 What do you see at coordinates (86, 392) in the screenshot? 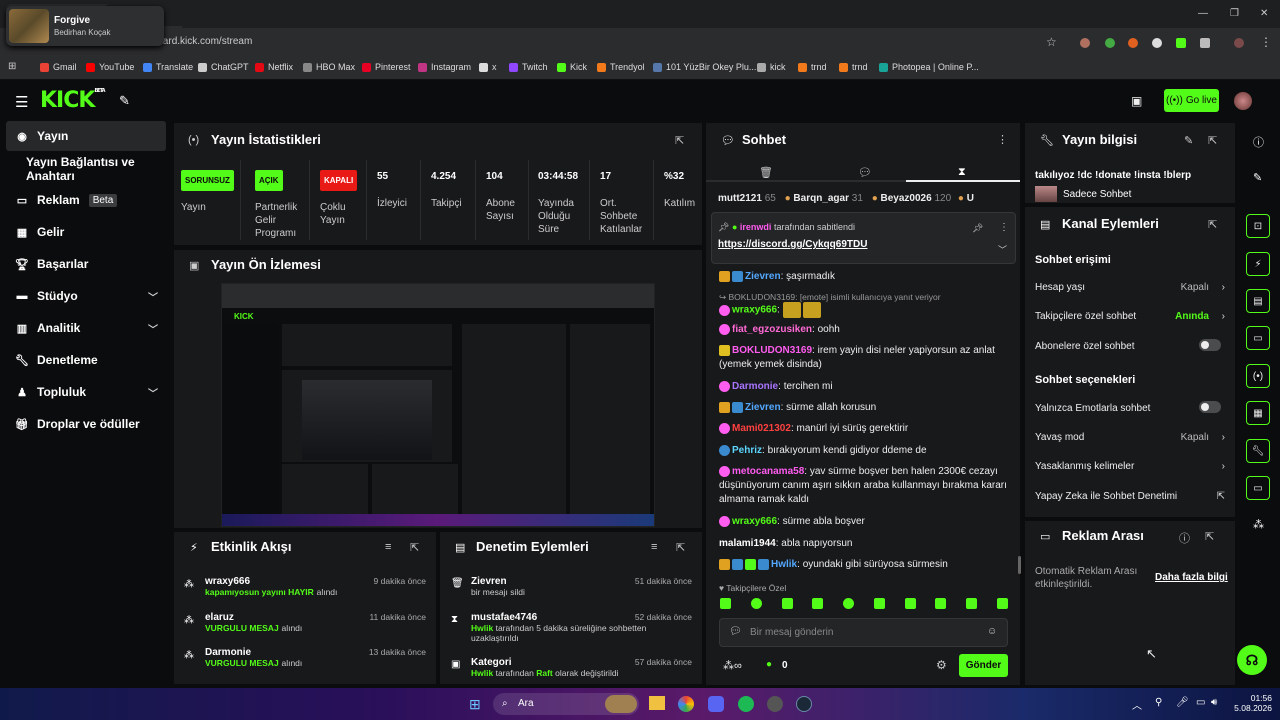
I see `sidebar-item-community: ♟ Topluluk ﹀` at bounding box center [86, 392].